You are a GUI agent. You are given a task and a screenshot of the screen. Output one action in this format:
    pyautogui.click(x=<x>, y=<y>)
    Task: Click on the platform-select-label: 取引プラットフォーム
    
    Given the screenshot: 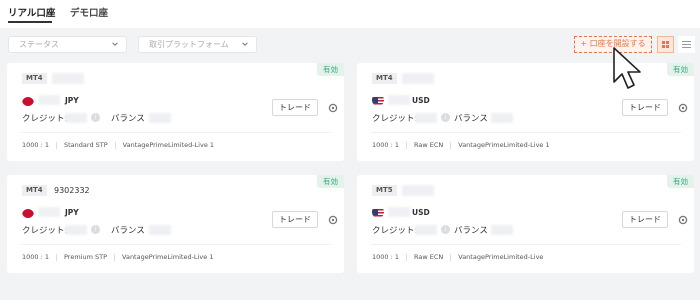 What is the action you would take?
    pyautogui.click(x=189, y=44)
    